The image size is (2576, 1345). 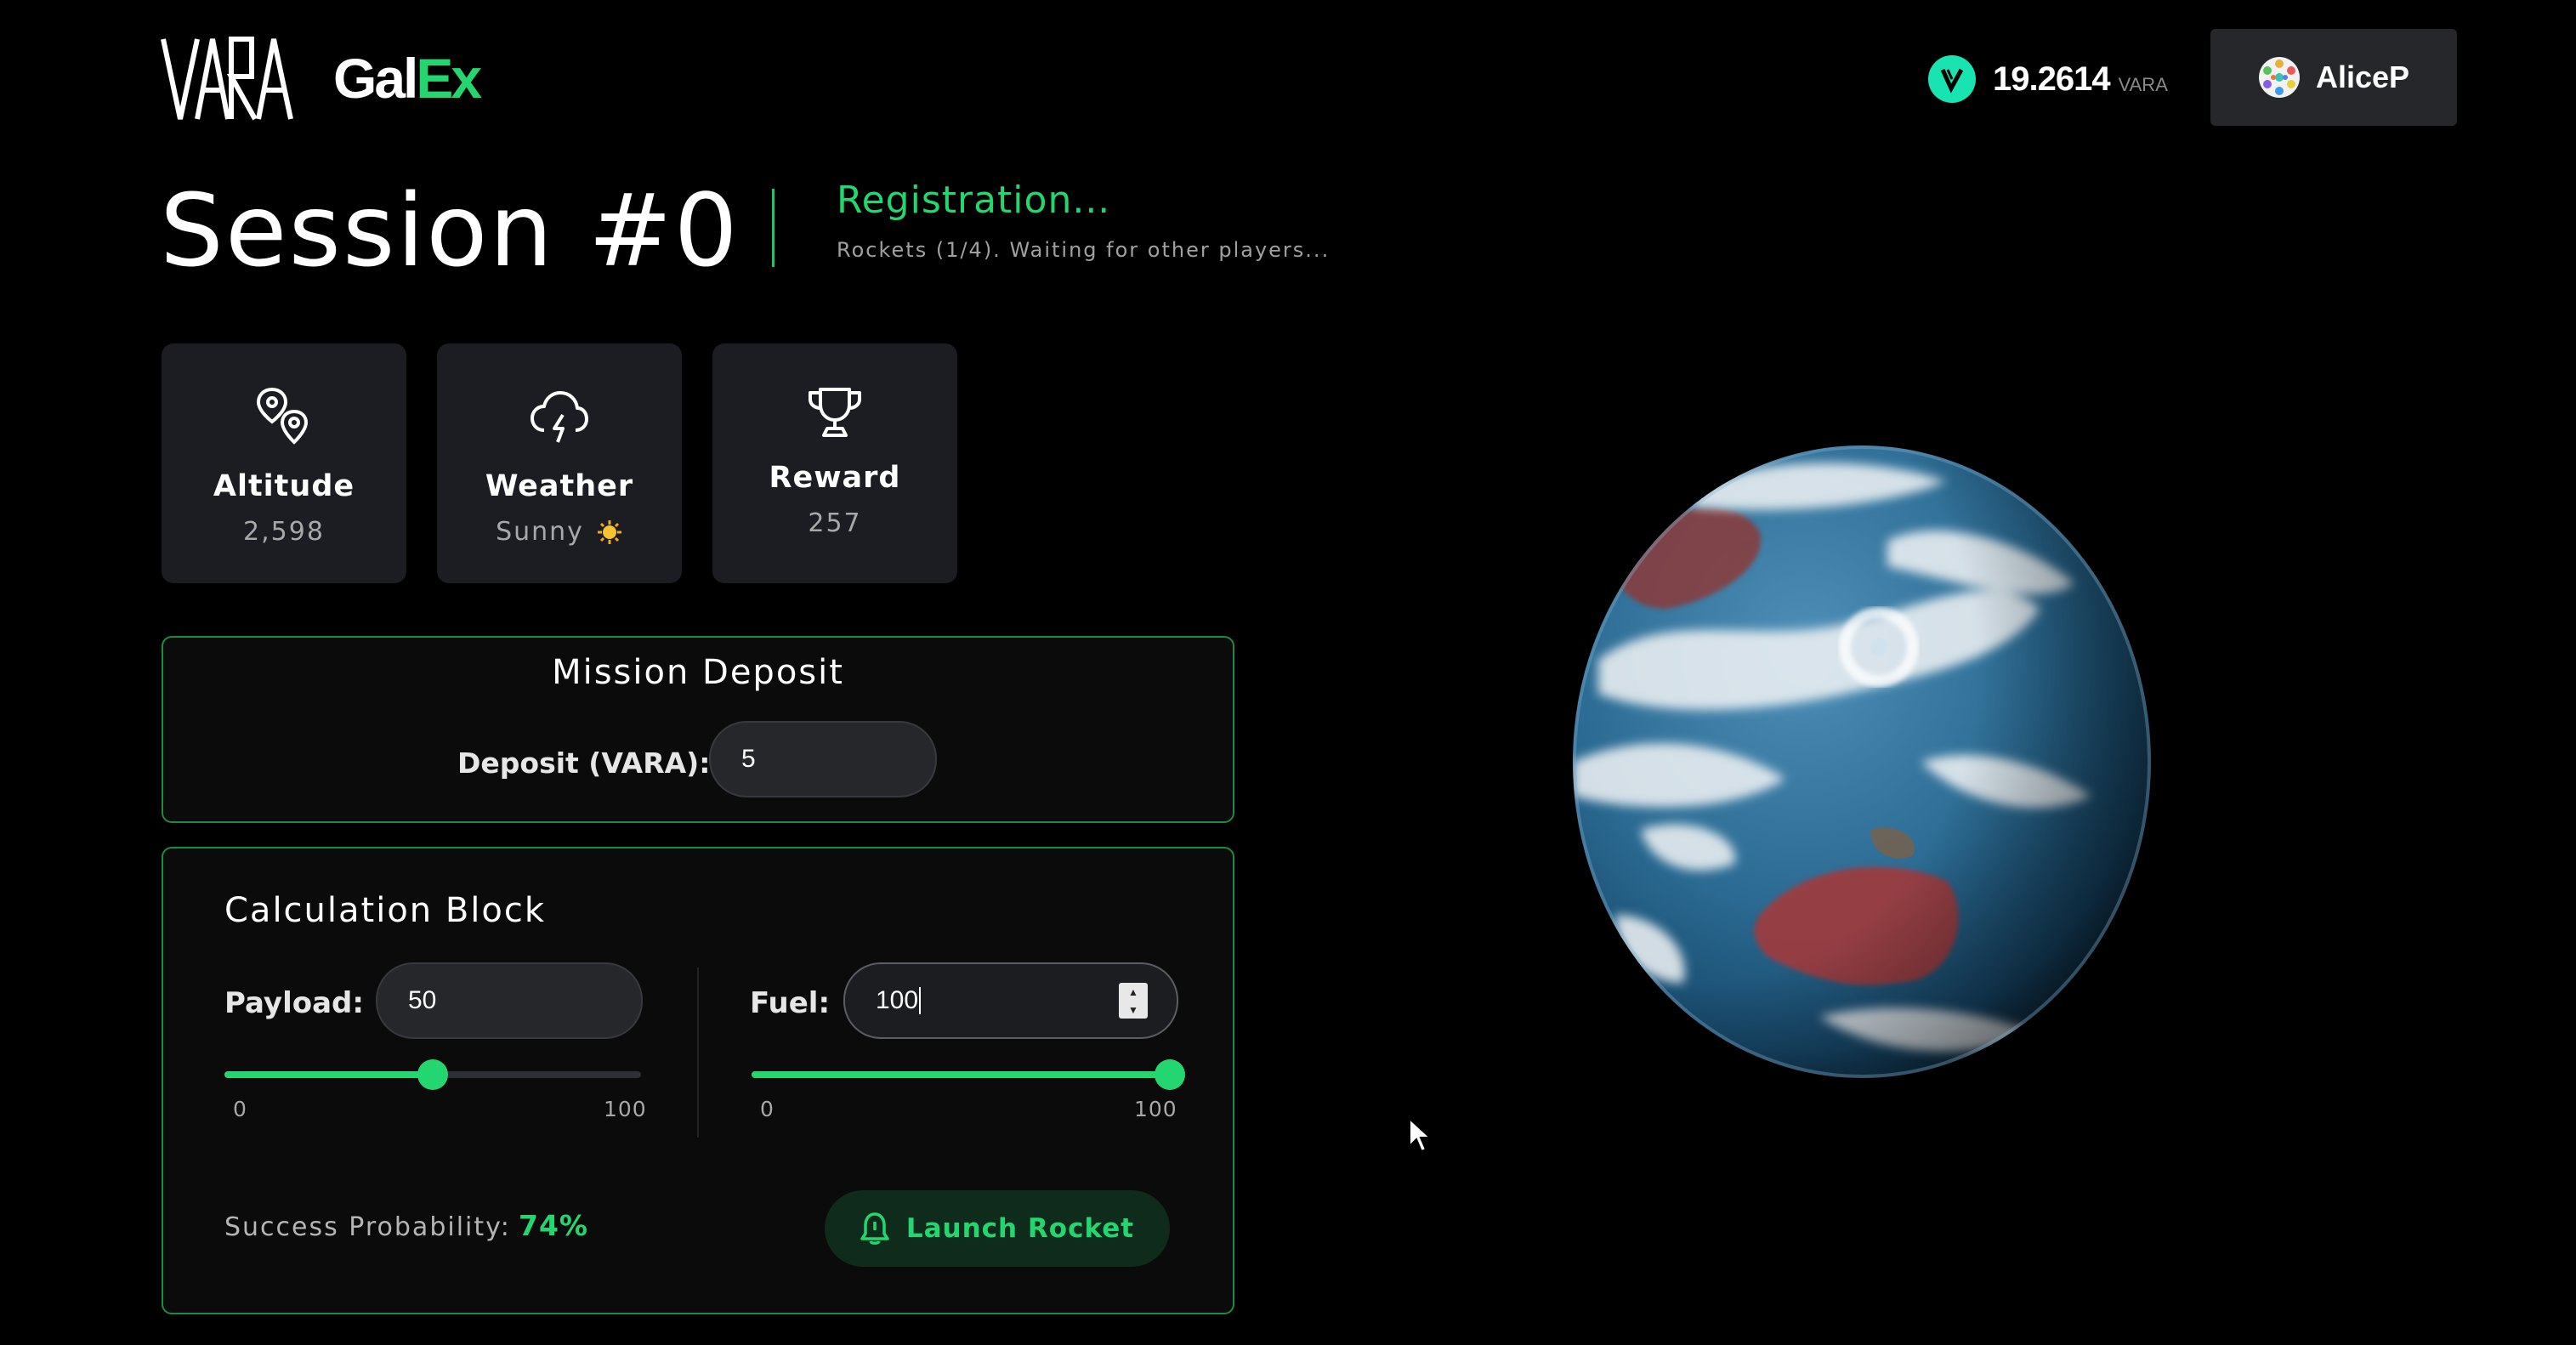 What do you see at coordinates (584, 763) in the screenshot?
I see `deposit-label: Deposit (VARA):` at bounding box center [584, 763].